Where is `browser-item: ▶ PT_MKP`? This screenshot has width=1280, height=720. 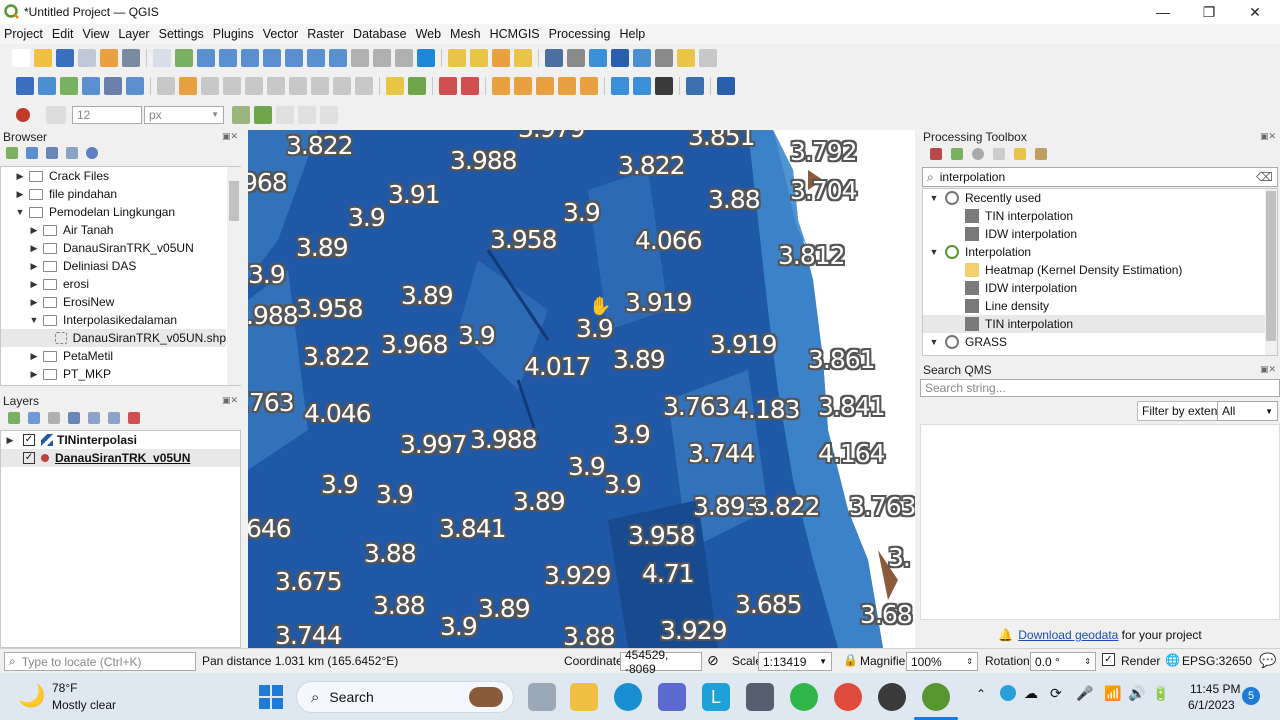
browser-item: ▶ PT_MKP is located at coordinates (113, 374).